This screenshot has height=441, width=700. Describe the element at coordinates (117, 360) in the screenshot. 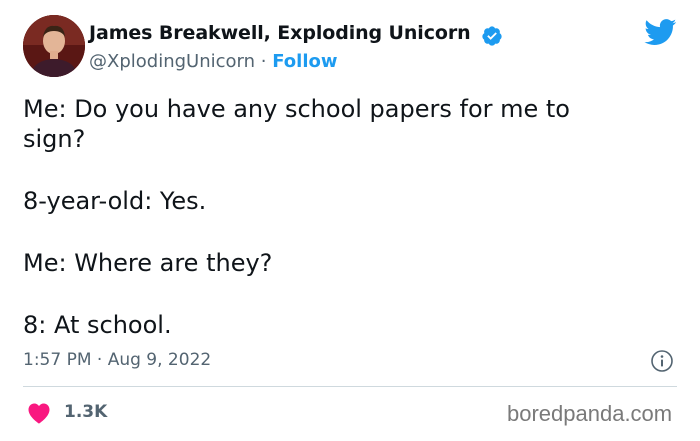

I see `tweet-timestamp: 1:57 PM · Aug 9, 2022` at that location.